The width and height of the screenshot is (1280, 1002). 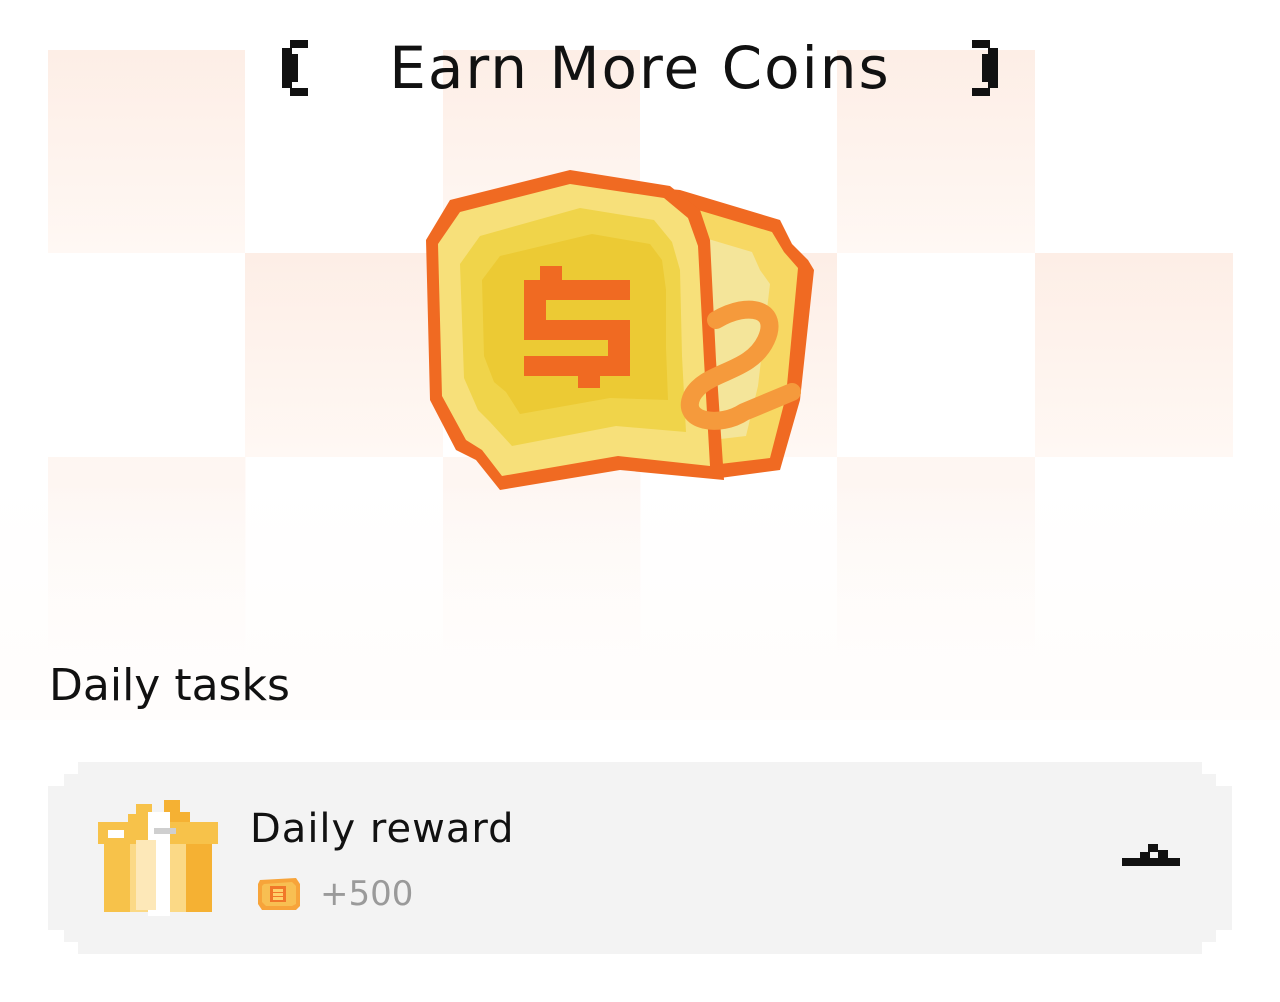 What do you see at coordinates (158, 858) in the screenshot?
I see `gift-icon` at bounding box center [158, 858].